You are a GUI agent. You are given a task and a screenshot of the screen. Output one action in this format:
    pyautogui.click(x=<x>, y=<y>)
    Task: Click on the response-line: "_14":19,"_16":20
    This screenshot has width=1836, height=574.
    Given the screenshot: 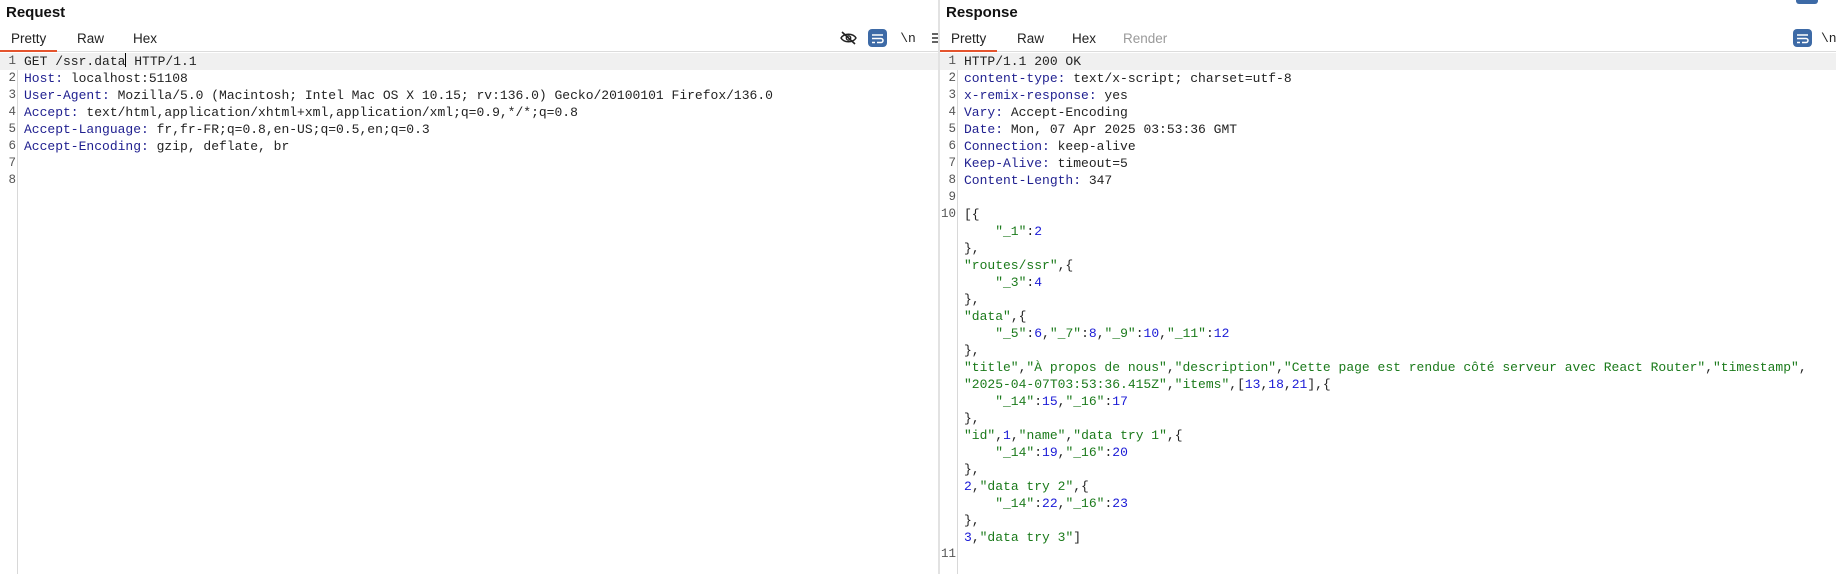 What is the action you would take?
    pyautogui.click(x=1388, y=452)
    